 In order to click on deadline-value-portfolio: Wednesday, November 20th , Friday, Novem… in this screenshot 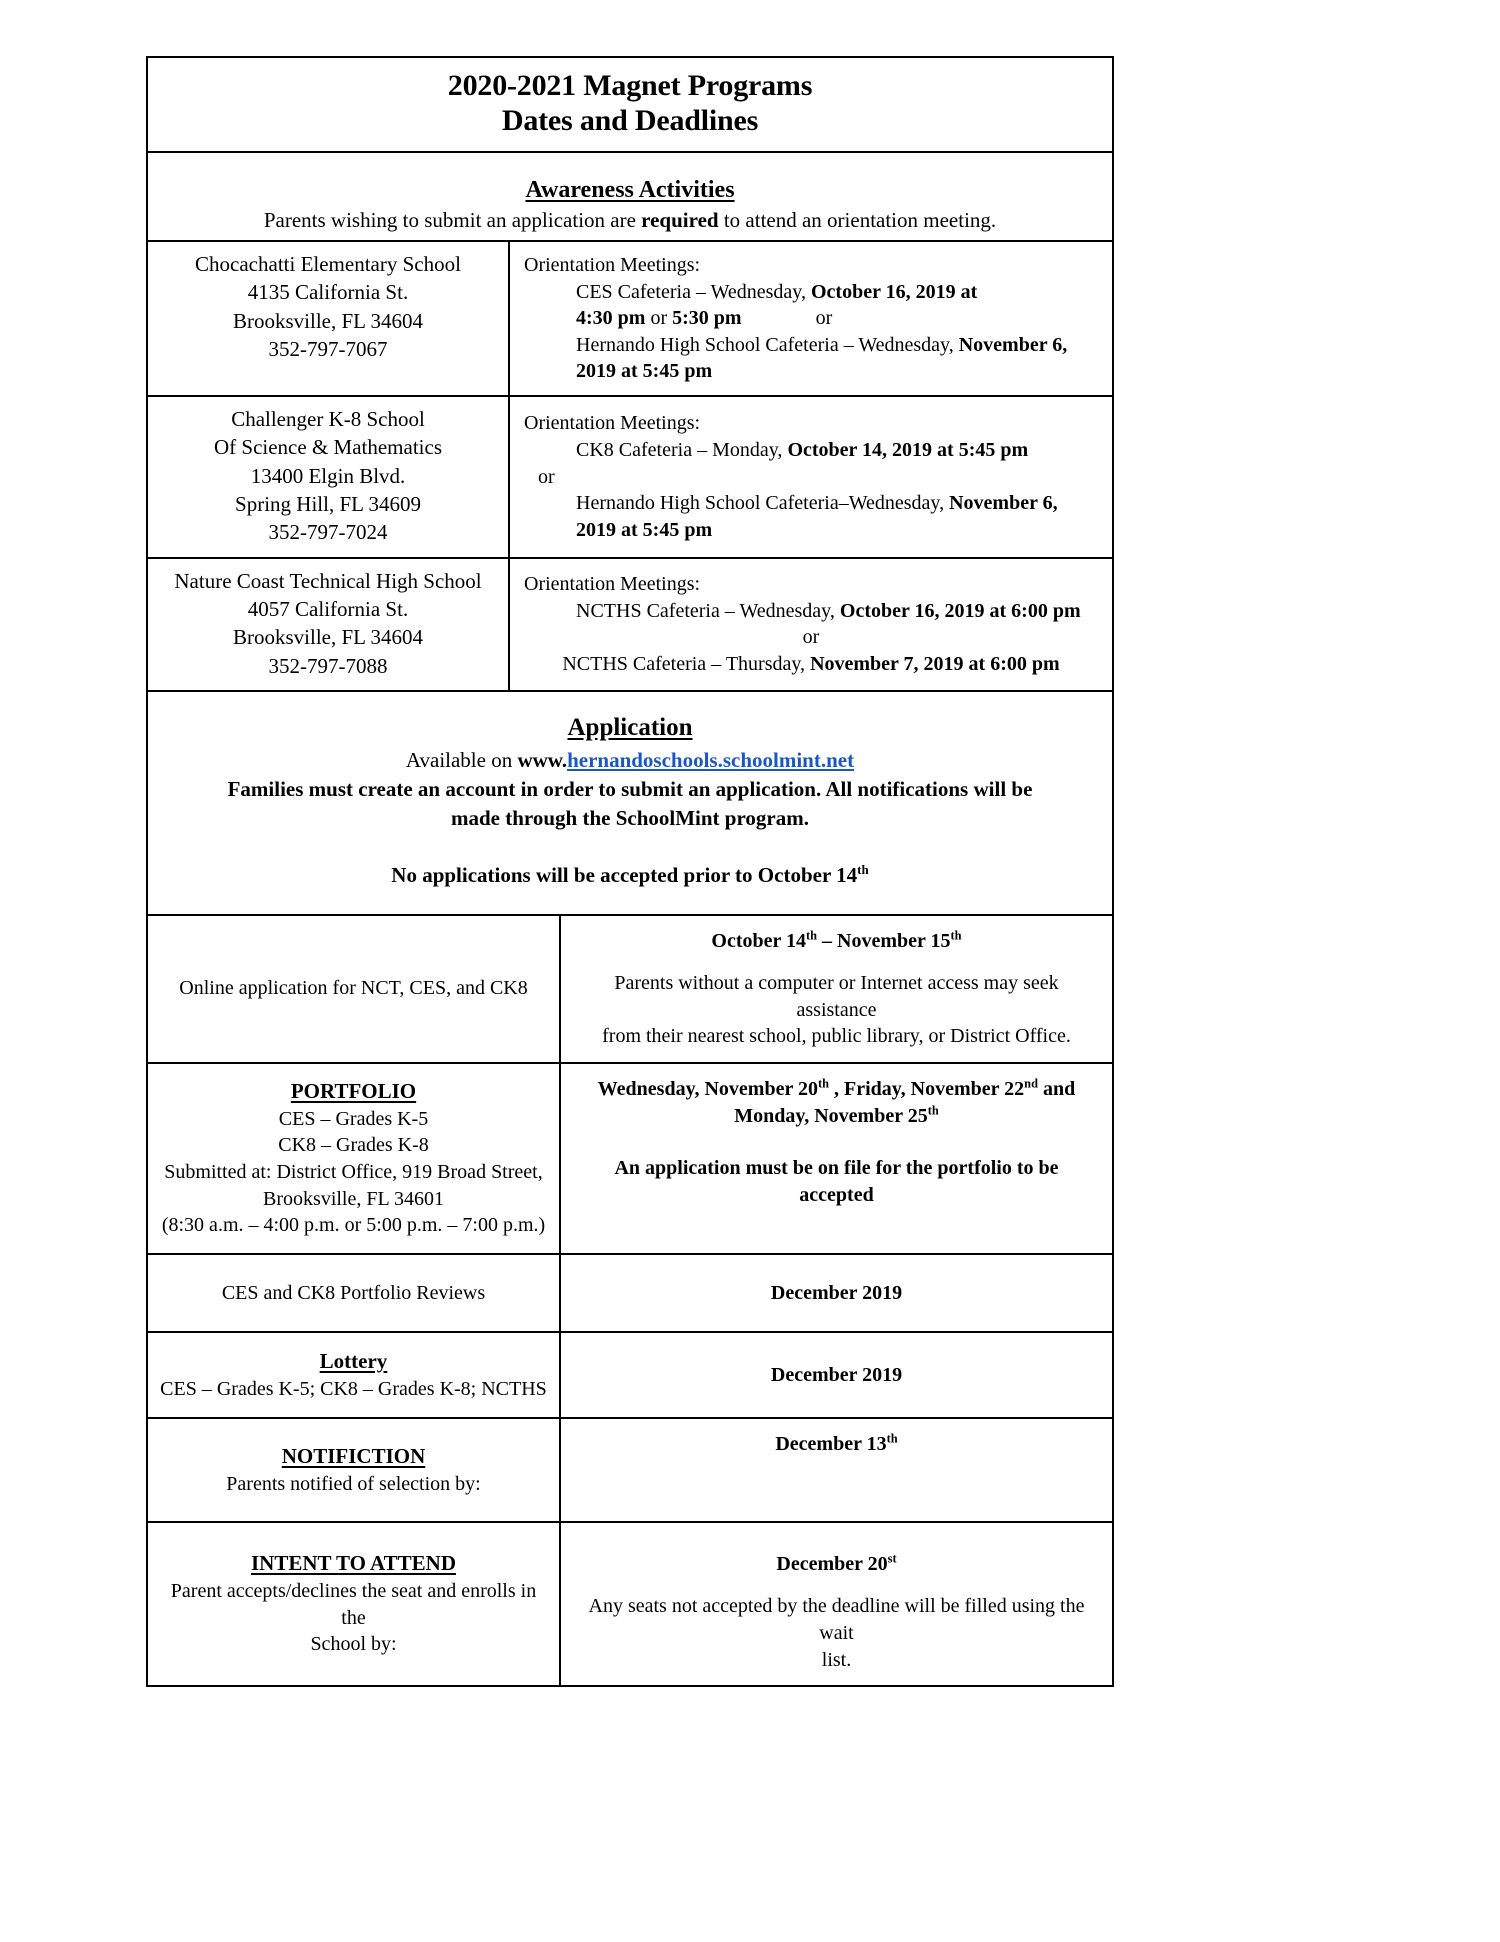, I will do `click(836, 1158)`.